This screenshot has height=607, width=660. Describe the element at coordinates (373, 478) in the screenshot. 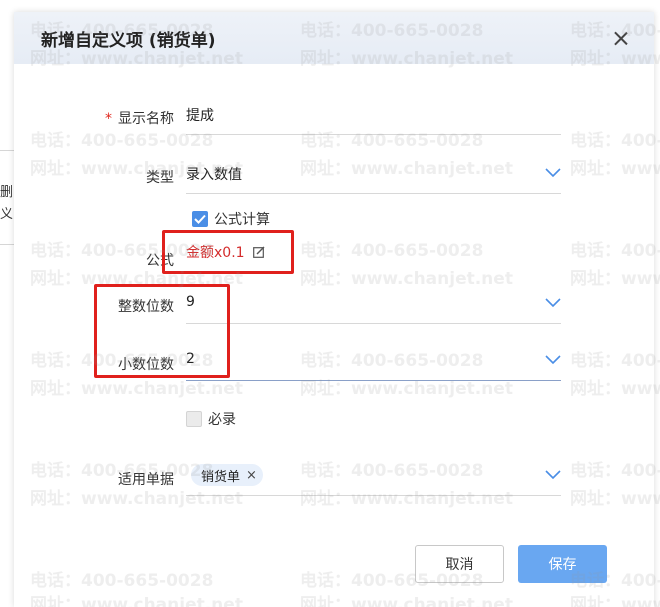

I see `applicable-docs-select: 销货单 ×` at that location.